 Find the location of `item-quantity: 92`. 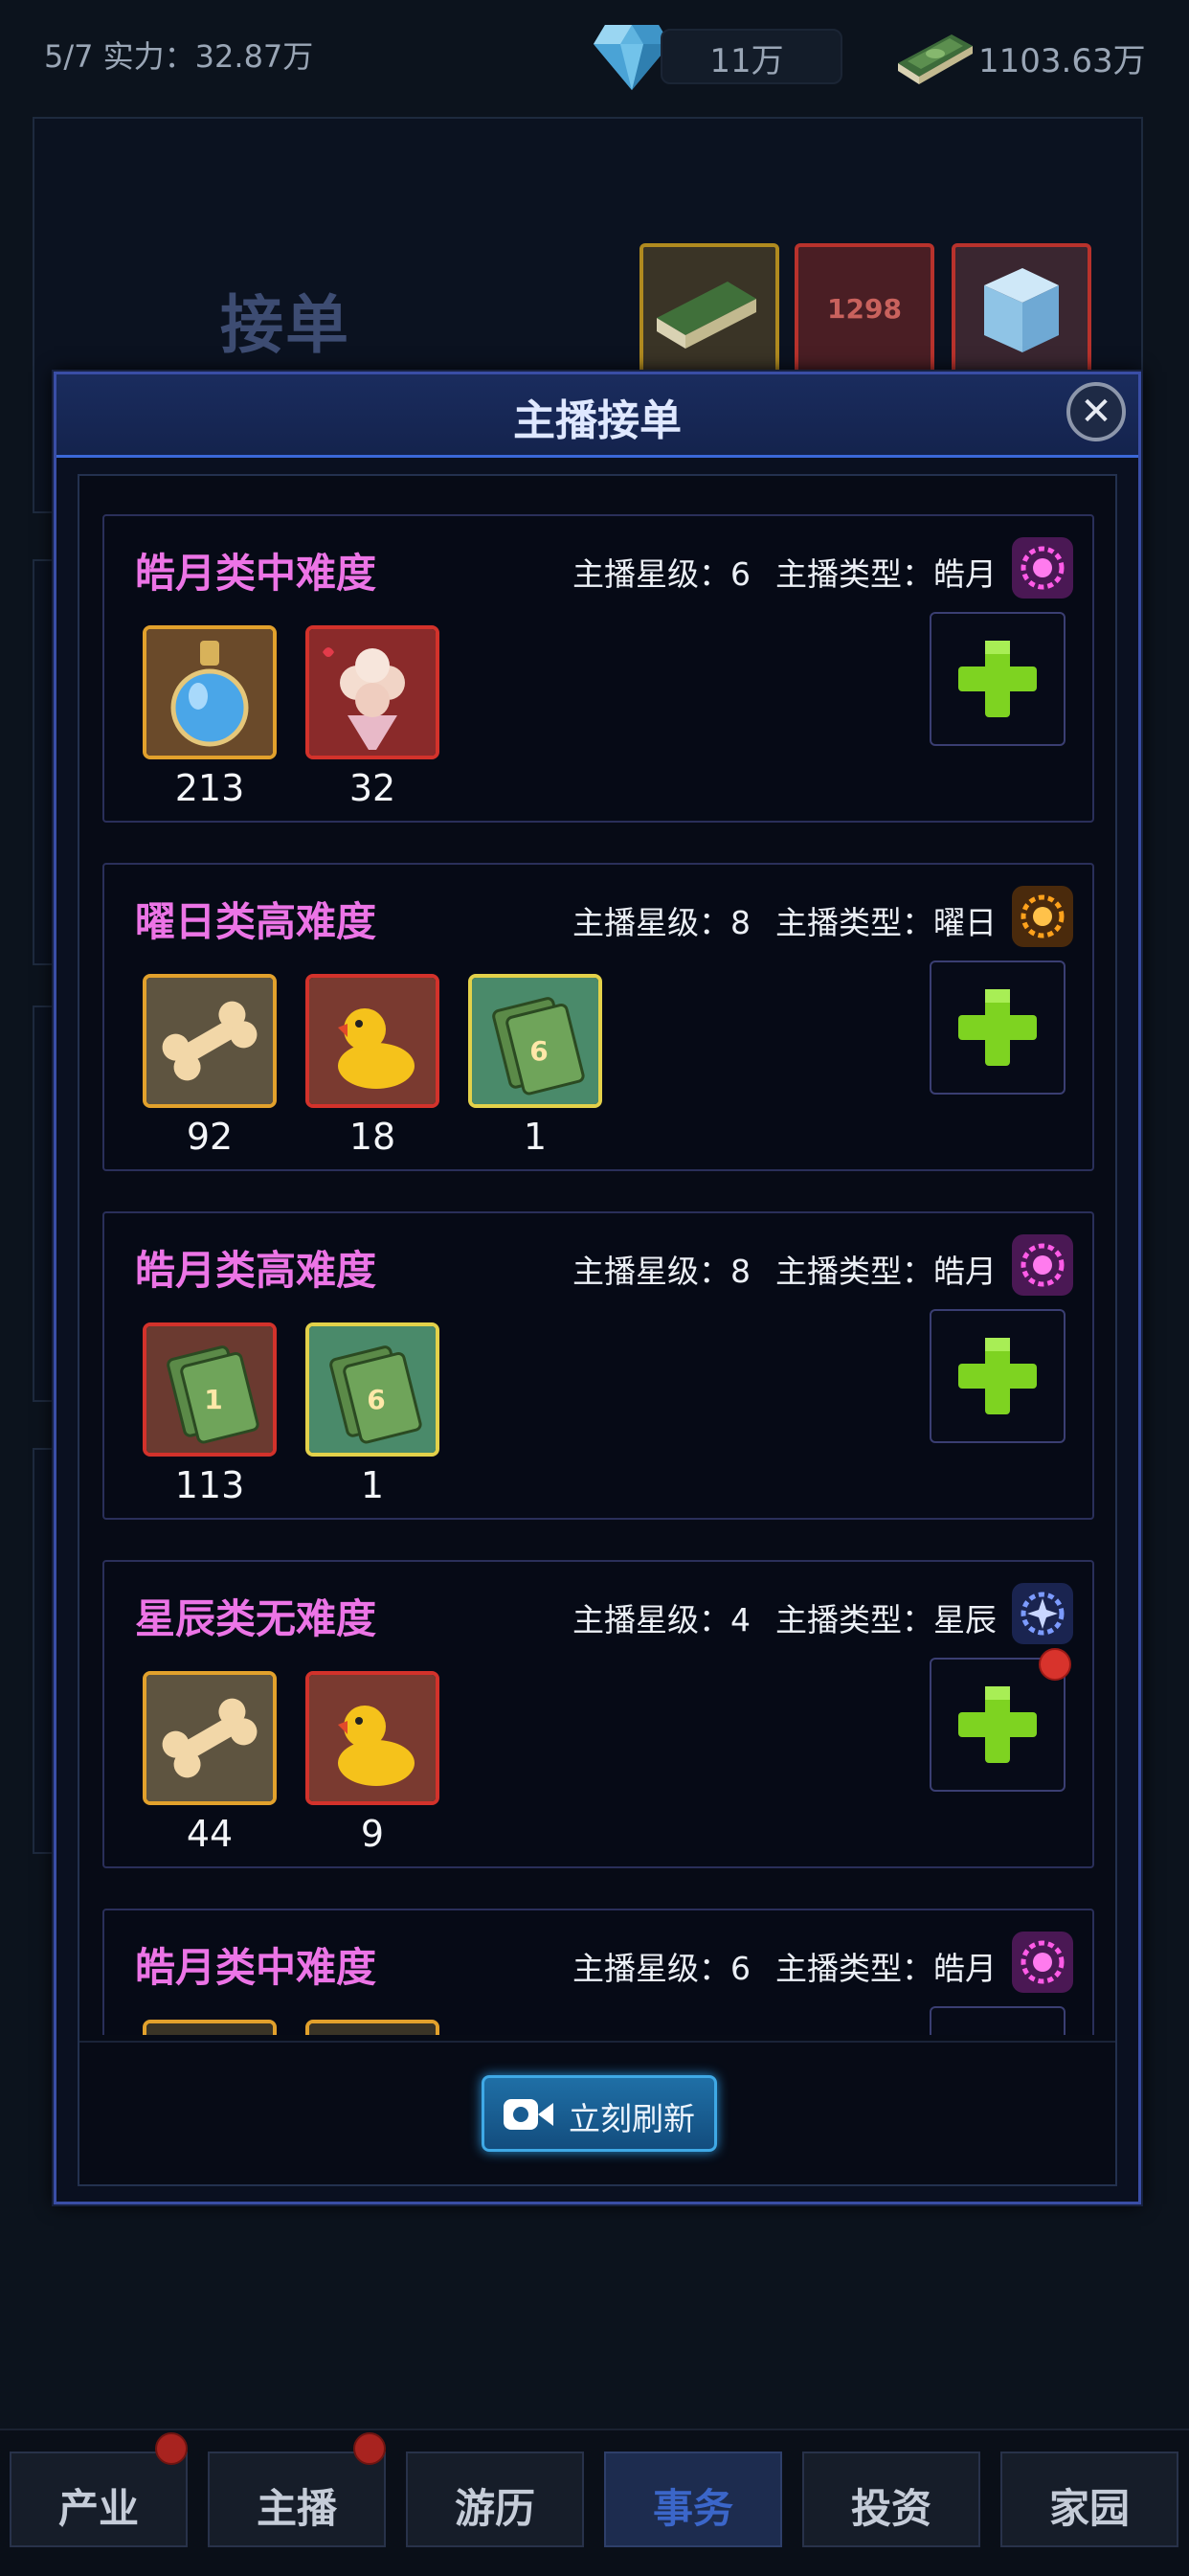

item-quantity: 92 is located at coordinates (210, 1137).